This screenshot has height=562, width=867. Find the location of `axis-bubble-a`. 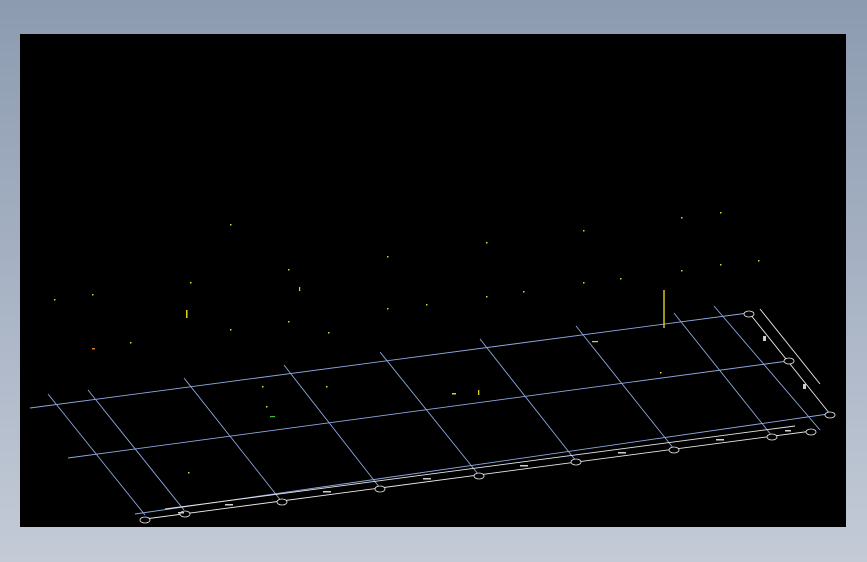

axis-bubble-a is located at coordinates (749, 314).